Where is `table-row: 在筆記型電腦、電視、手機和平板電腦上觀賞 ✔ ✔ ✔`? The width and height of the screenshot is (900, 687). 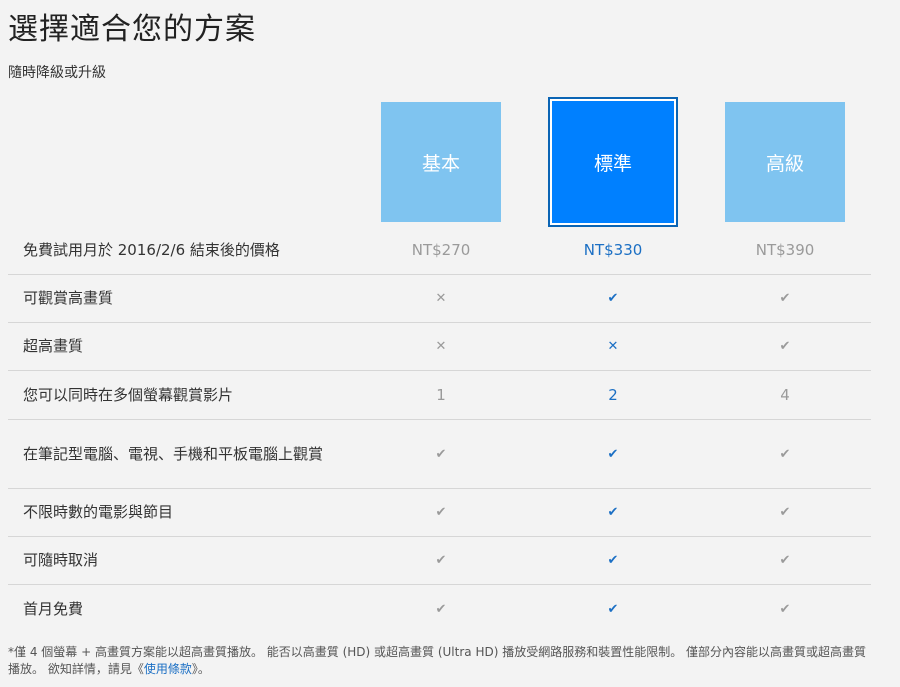
table-row: 在筆記型電腦、電視、手機和平板電腦上觀賞 ✔ ✔ ✔ is located at coordinates (439, 454).